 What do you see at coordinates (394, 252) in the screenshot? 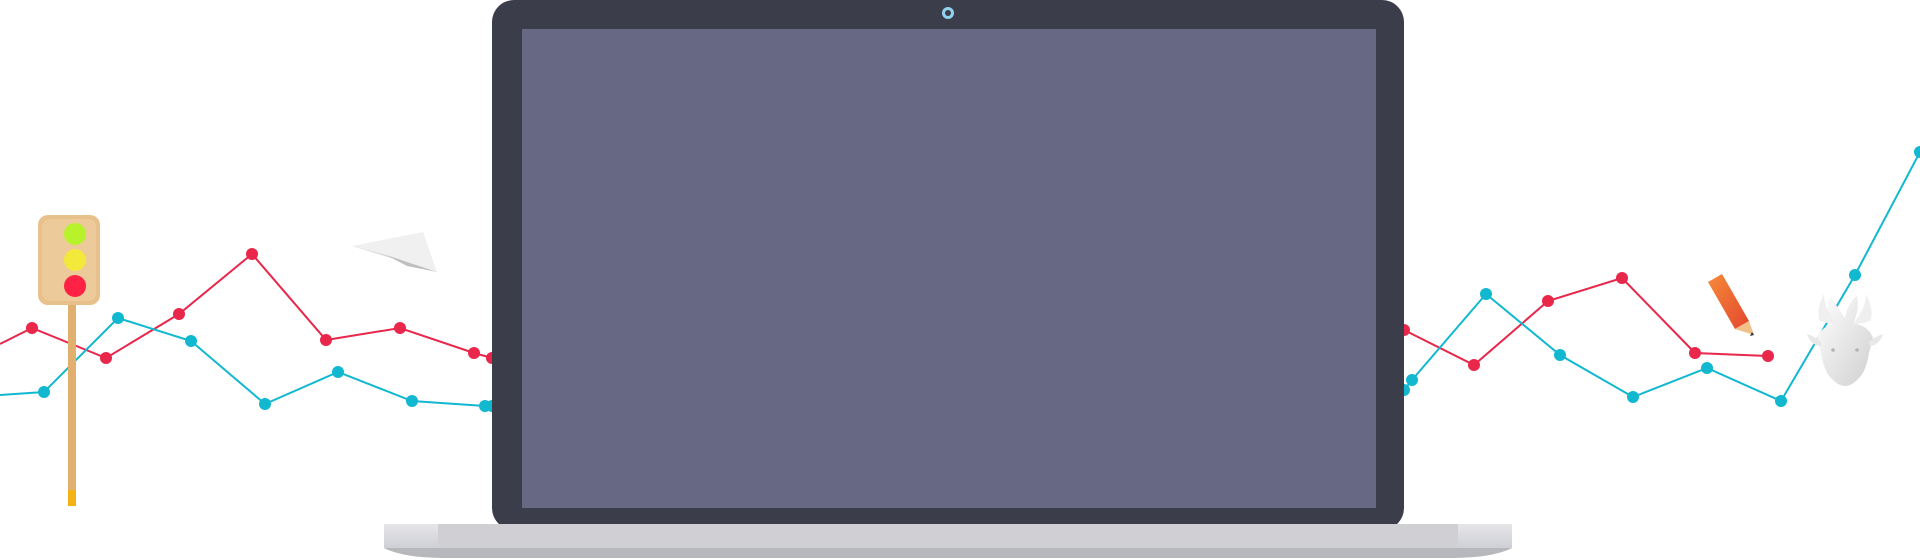
I see `paper-plane-icon` at bounding box center [394, 252].